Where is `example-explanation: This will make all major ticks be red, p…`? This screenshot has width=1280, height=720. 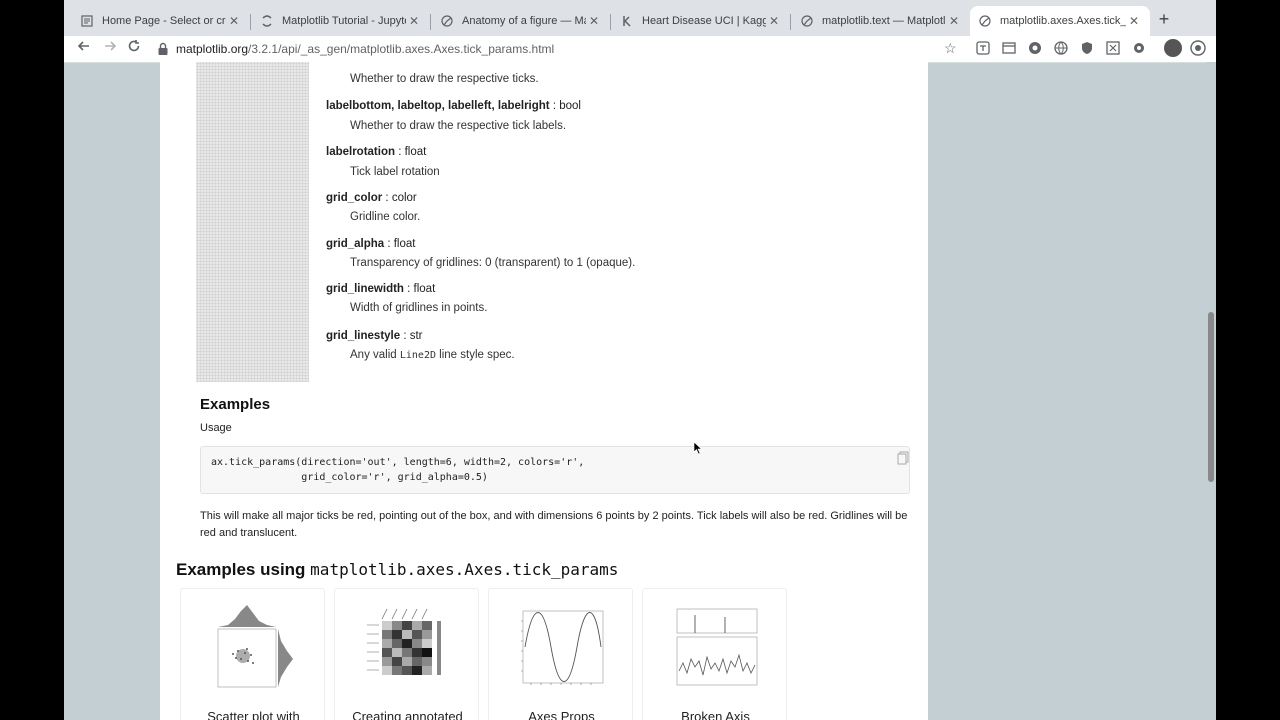
example-explanation: This will make all major ticks be red, p… is located at coordinates (554, 524).